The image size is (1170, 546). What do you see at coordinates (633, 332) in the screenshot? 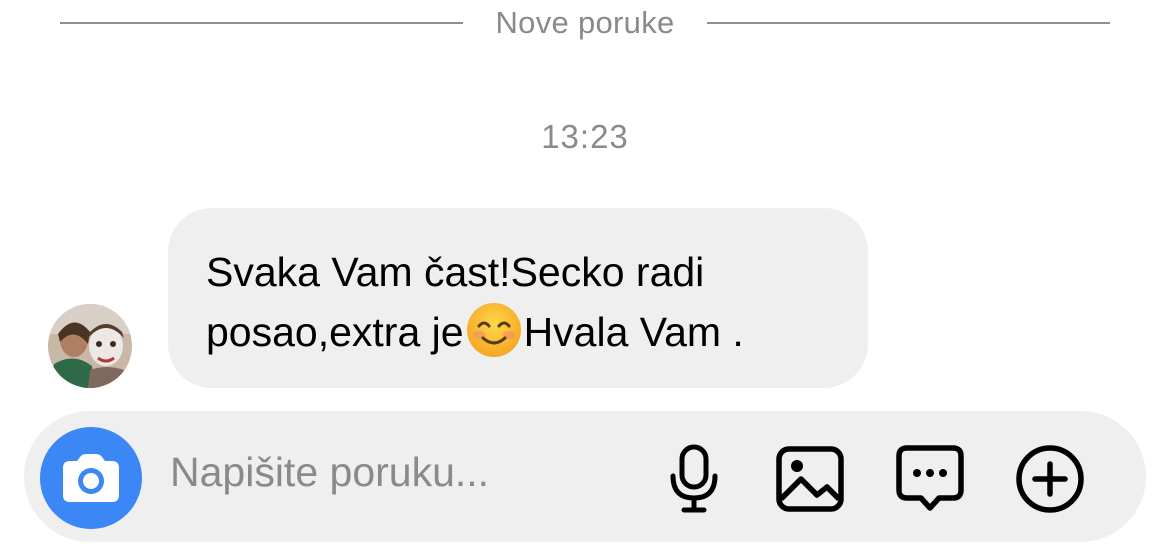
I see `message-text-part: Hvala Vam .` at bounding box center [633, 332].